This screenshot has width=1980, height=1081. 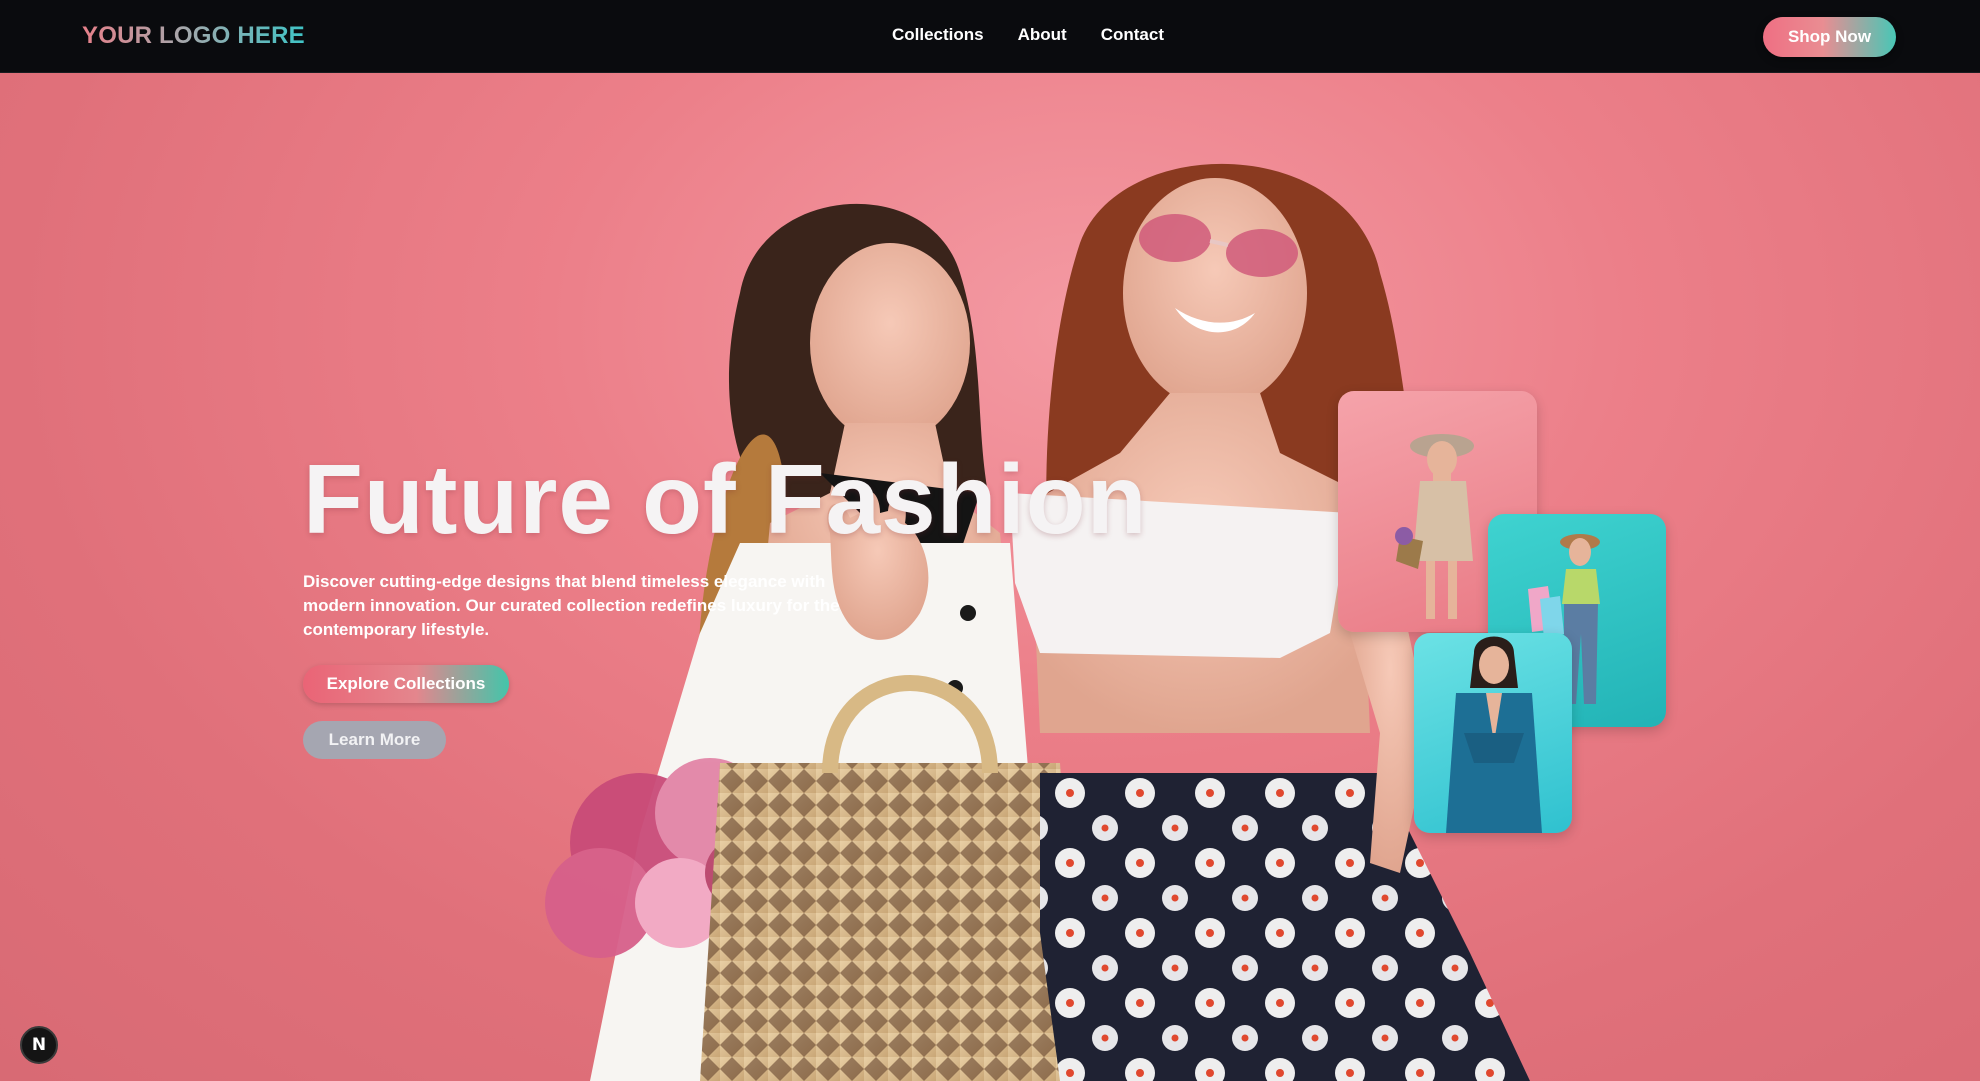 I want to click on shop-now-button: Shop Now, so click(x=1829, y=37).